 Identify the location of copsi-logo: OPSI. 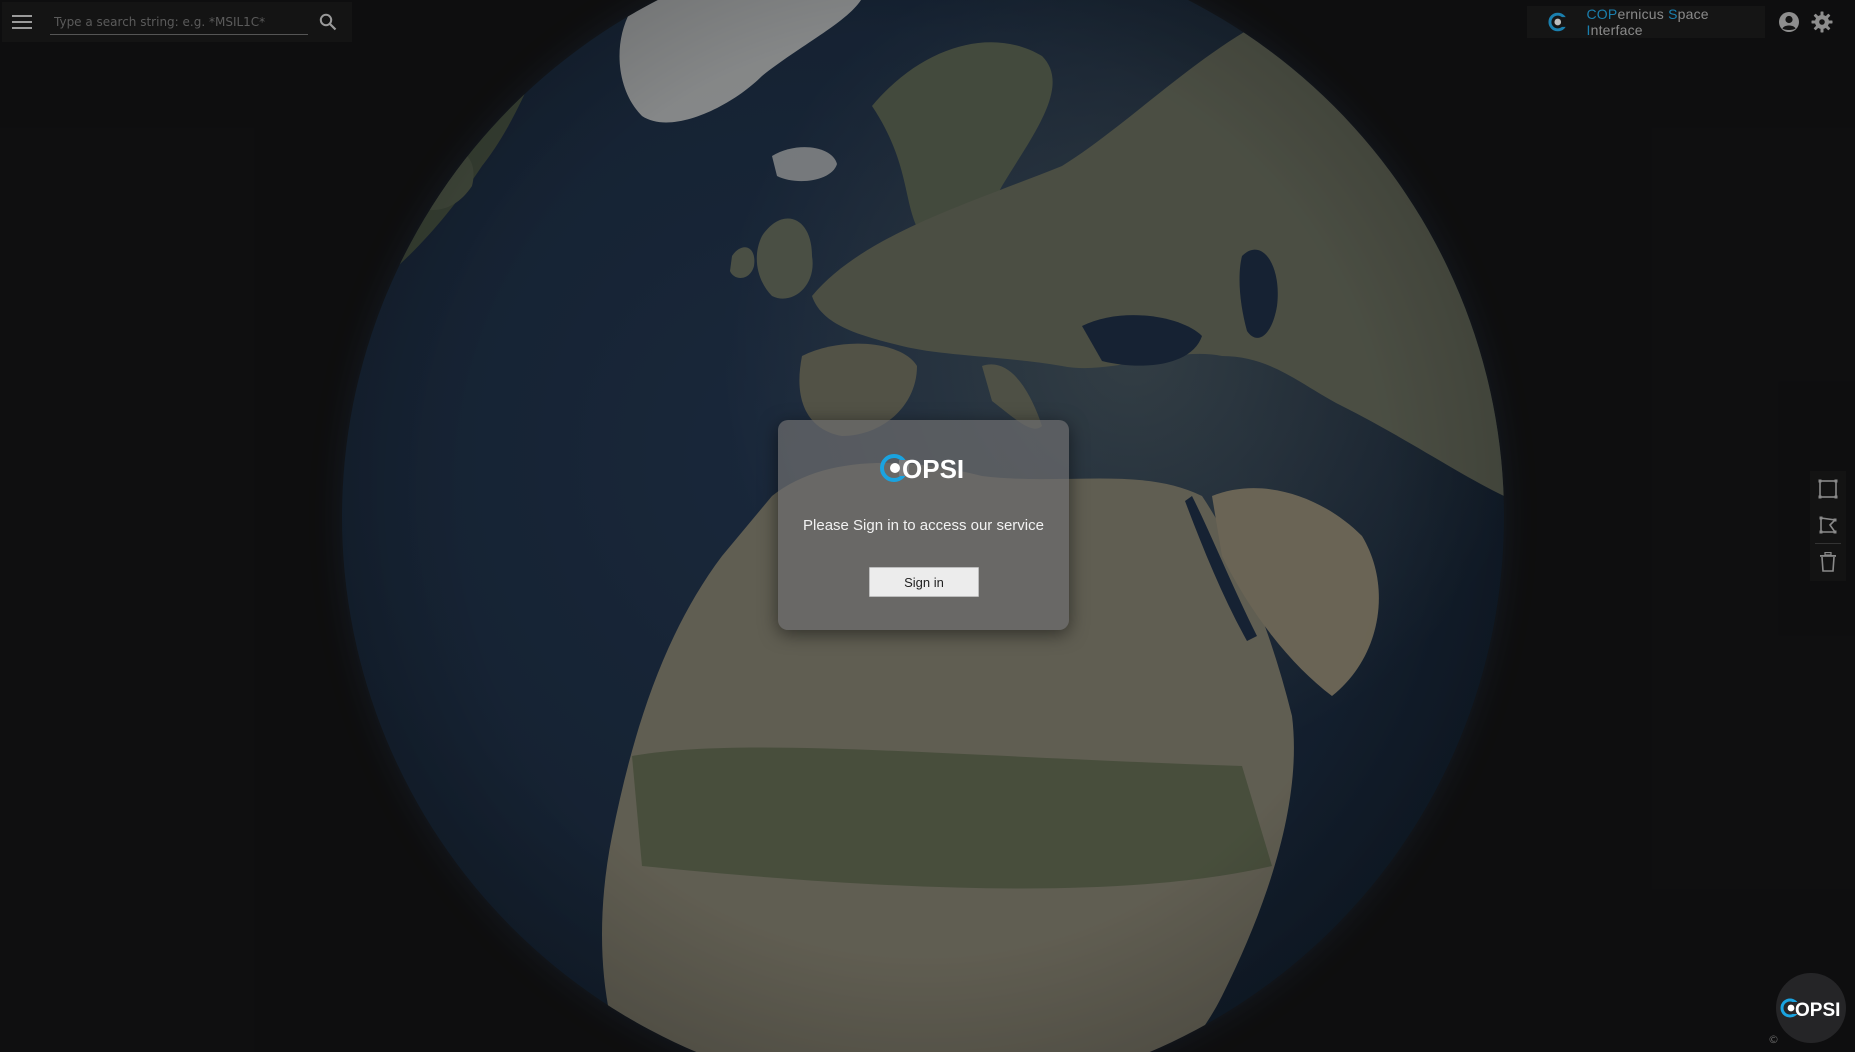
(922, 469).